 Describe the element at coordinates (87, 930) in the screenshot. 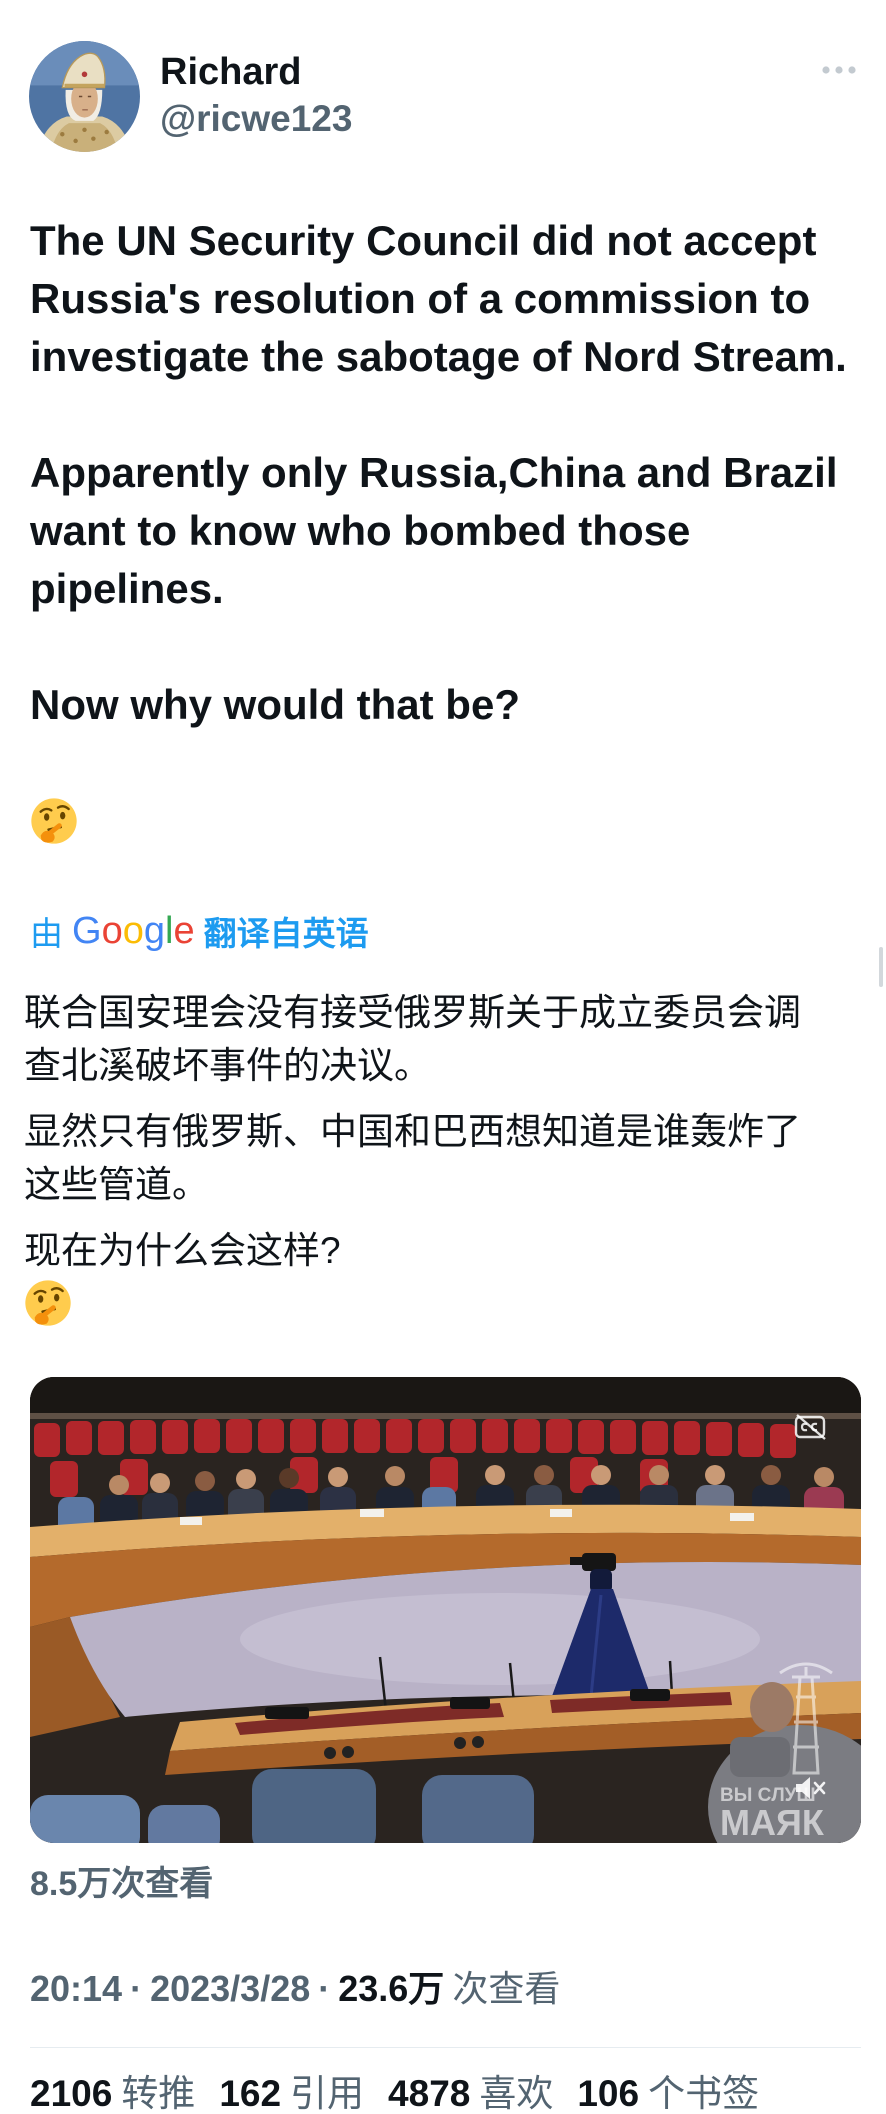

I see `google-logo-letter: G` at that location.